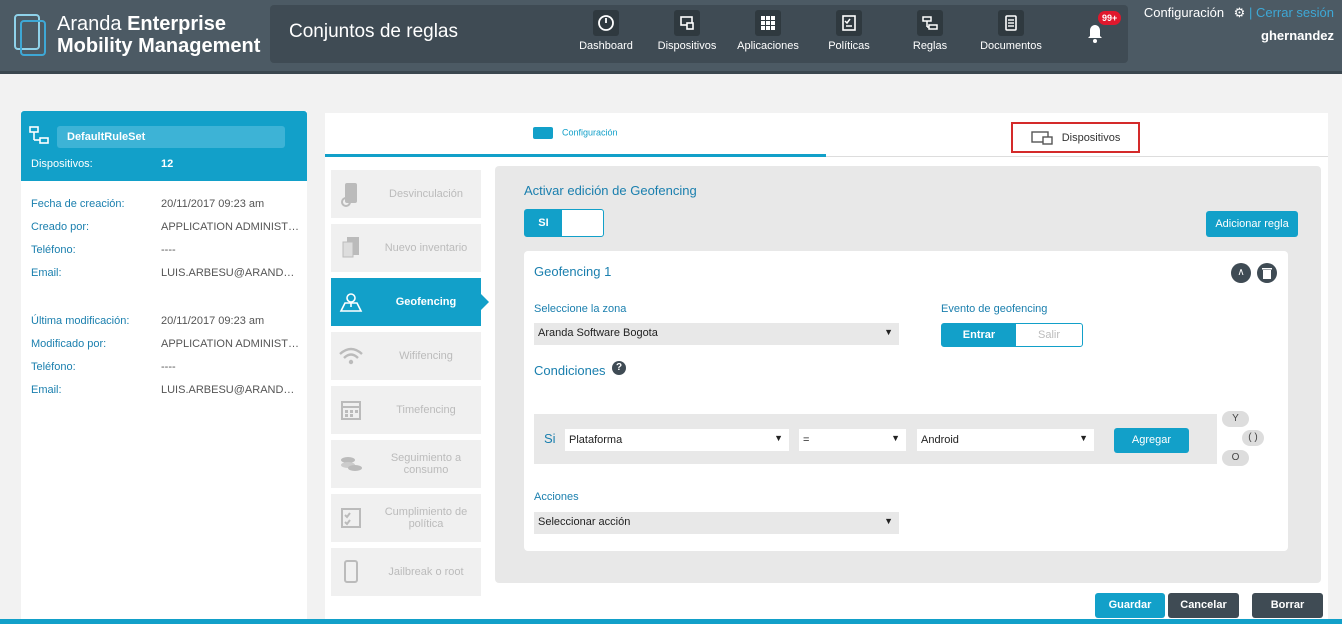  What do you see at coordinates (351, 248) in the screenshot?
I see `inventory-icon` at bounding box center [351, 248].